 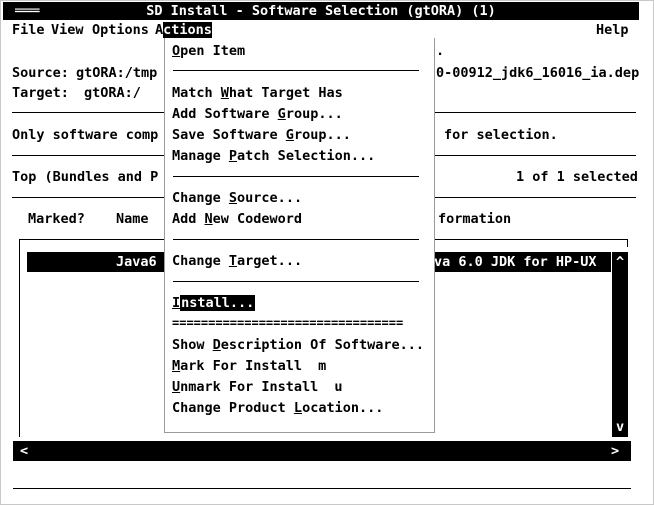 What do you see at coordinates (85, 135) in the screenshot?
I see `filter-note: Only software comp` at bounding box center [85, 135].